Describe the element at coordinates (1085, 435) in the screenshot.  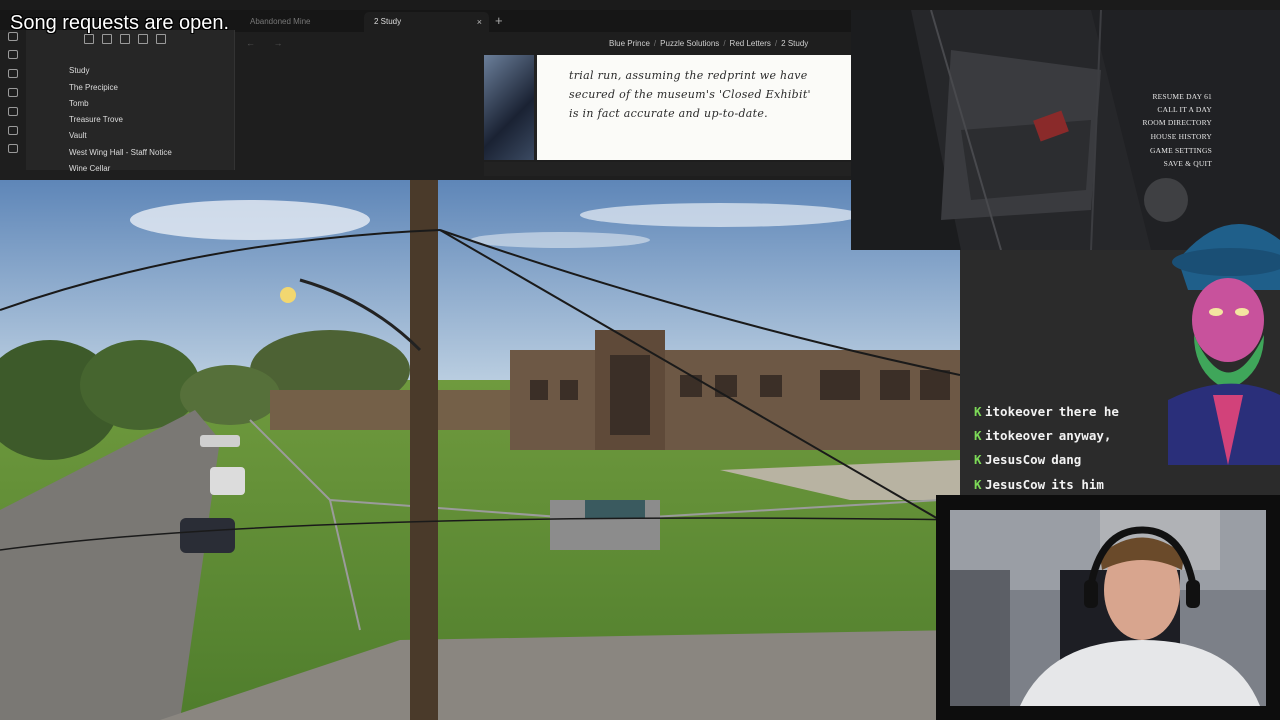
I see `chat-text: anyway,` at that location.